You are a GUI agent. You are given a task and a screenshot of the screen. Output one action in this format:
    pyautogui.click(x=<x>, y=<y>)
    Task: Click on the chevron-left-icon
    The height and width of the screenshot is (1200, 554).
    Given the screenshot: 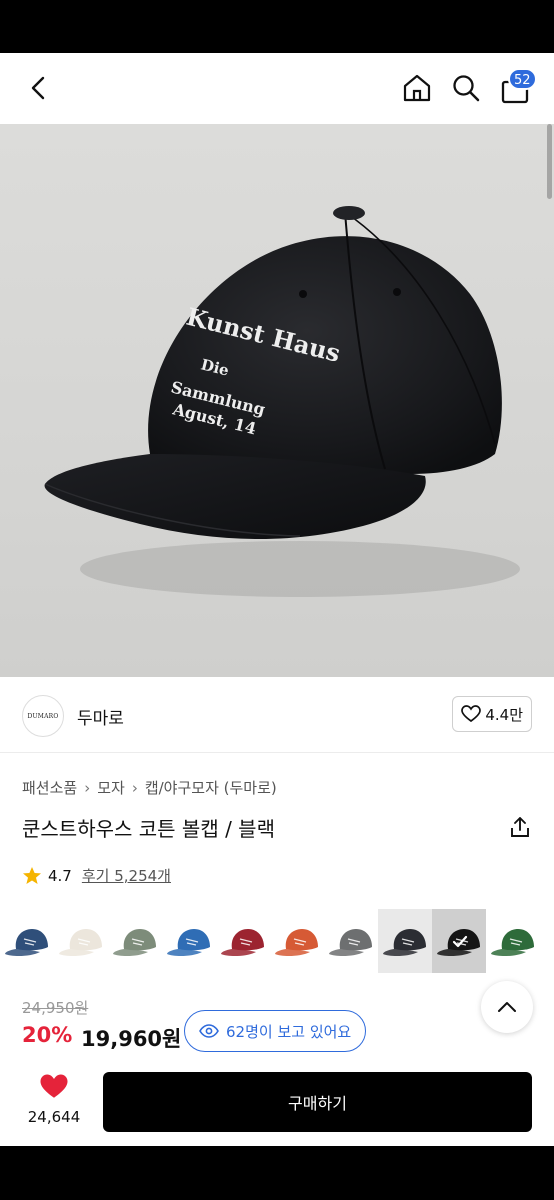 What is the action you would take?
    pyautogui.click(x=38, y=88)
    